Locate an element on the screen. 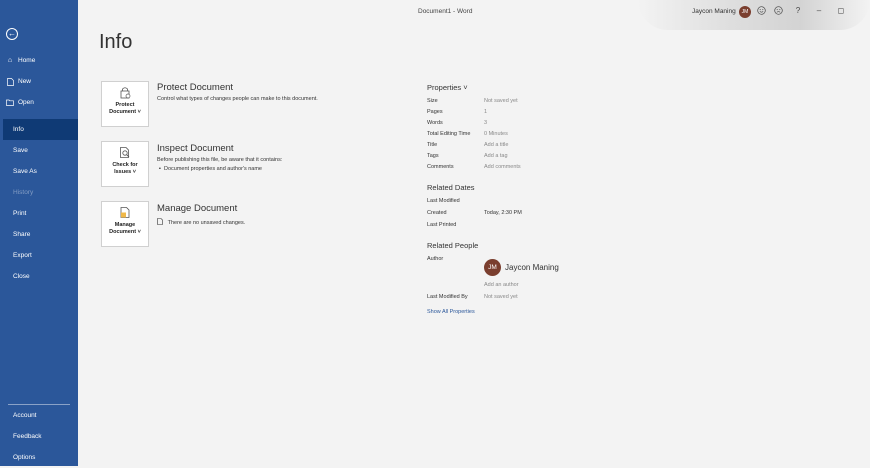 Image resolution: width=870 pixels, height=468 pixels. manage-document-button: Manage Document ˅ is located at coordinates (125, 224).